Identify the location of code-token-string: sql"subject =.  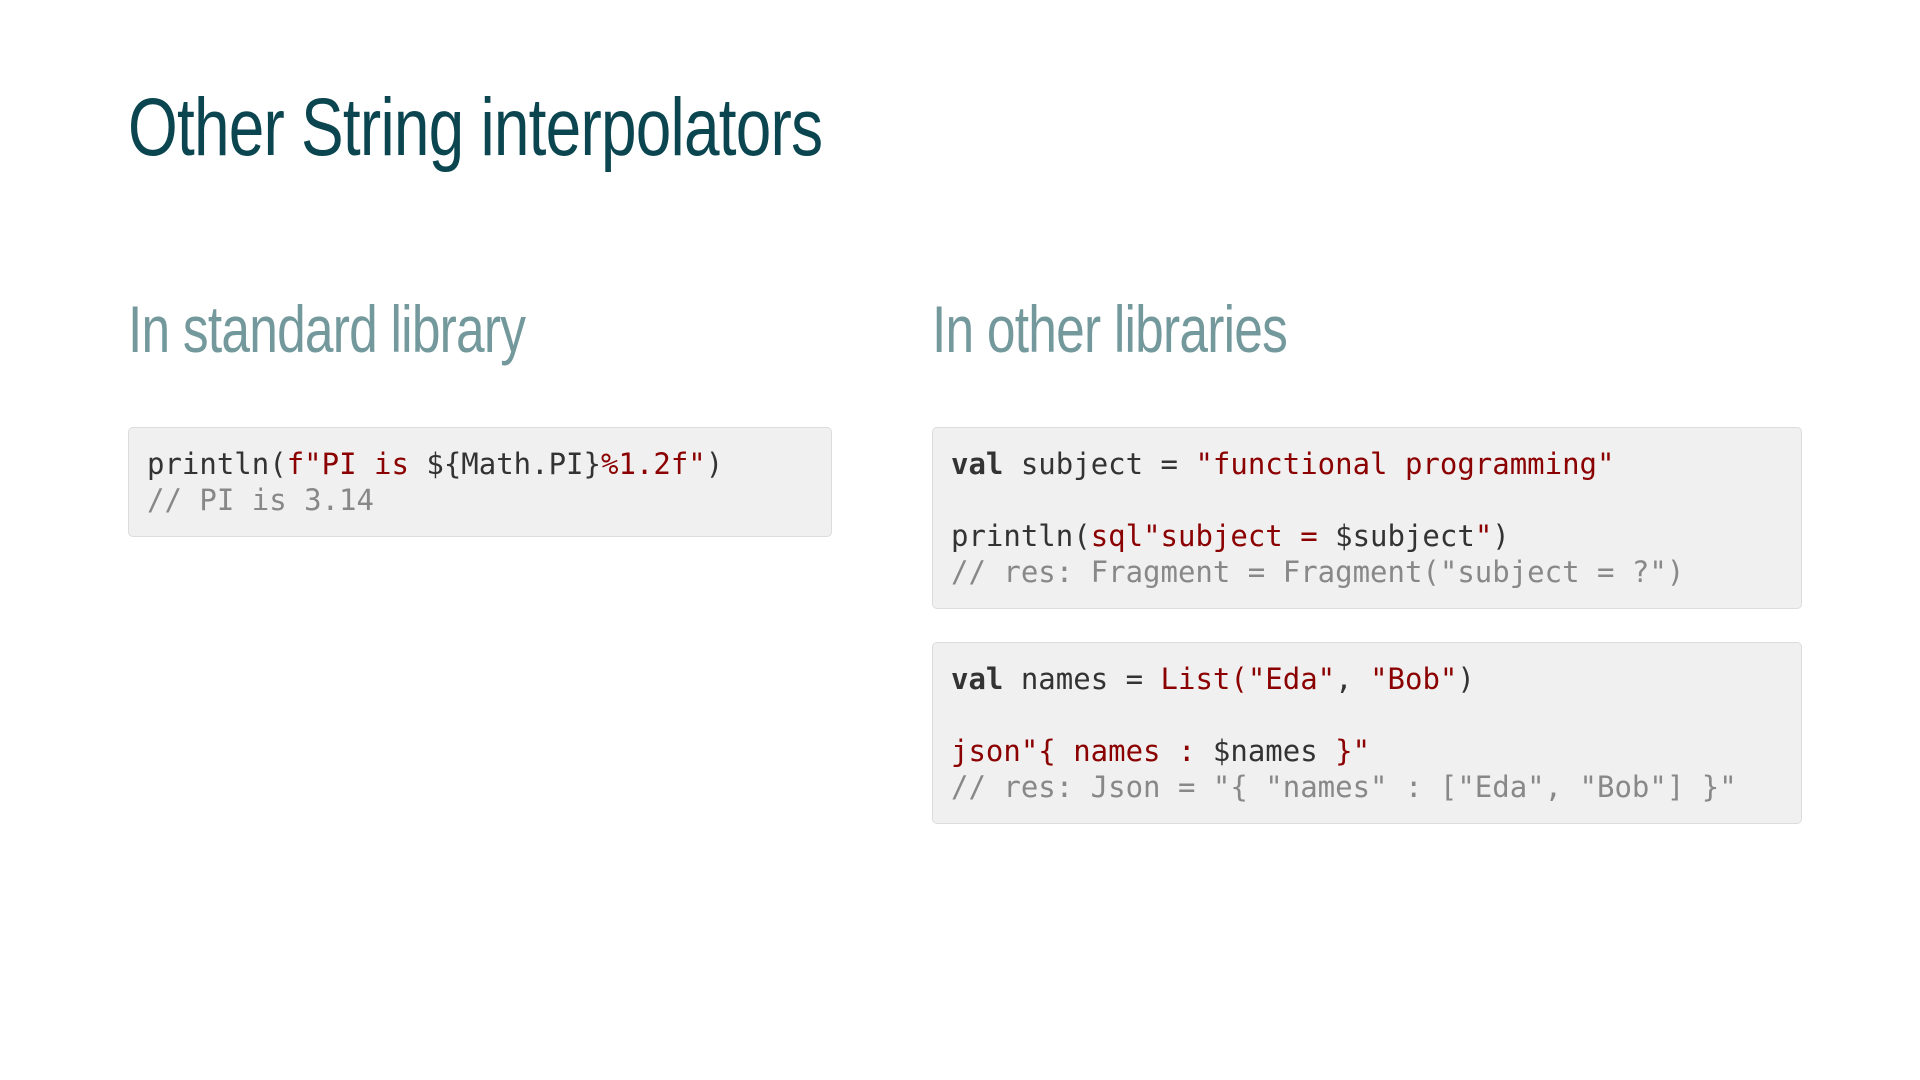
(1213, 536).